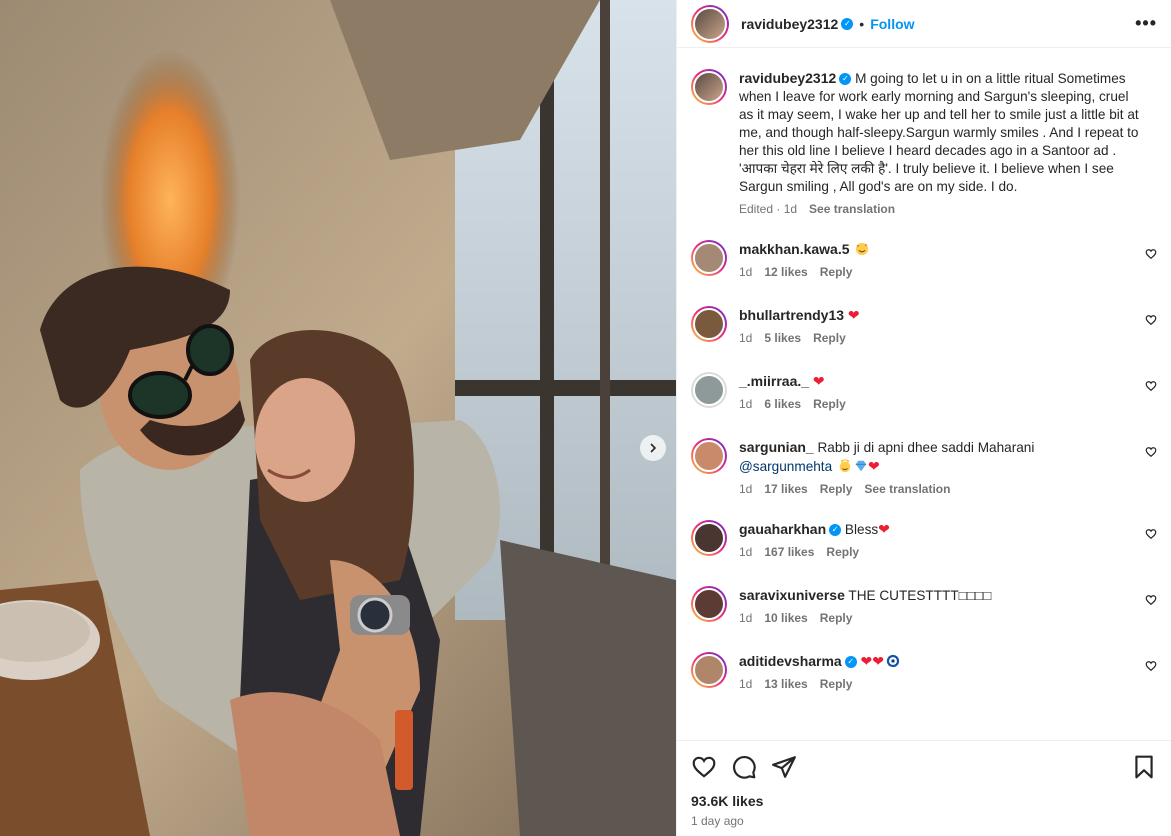  Describe the element at coordinates (939, 209) in the screenshot. I see `caption-meta: Edited · 1d See translation` at that location.